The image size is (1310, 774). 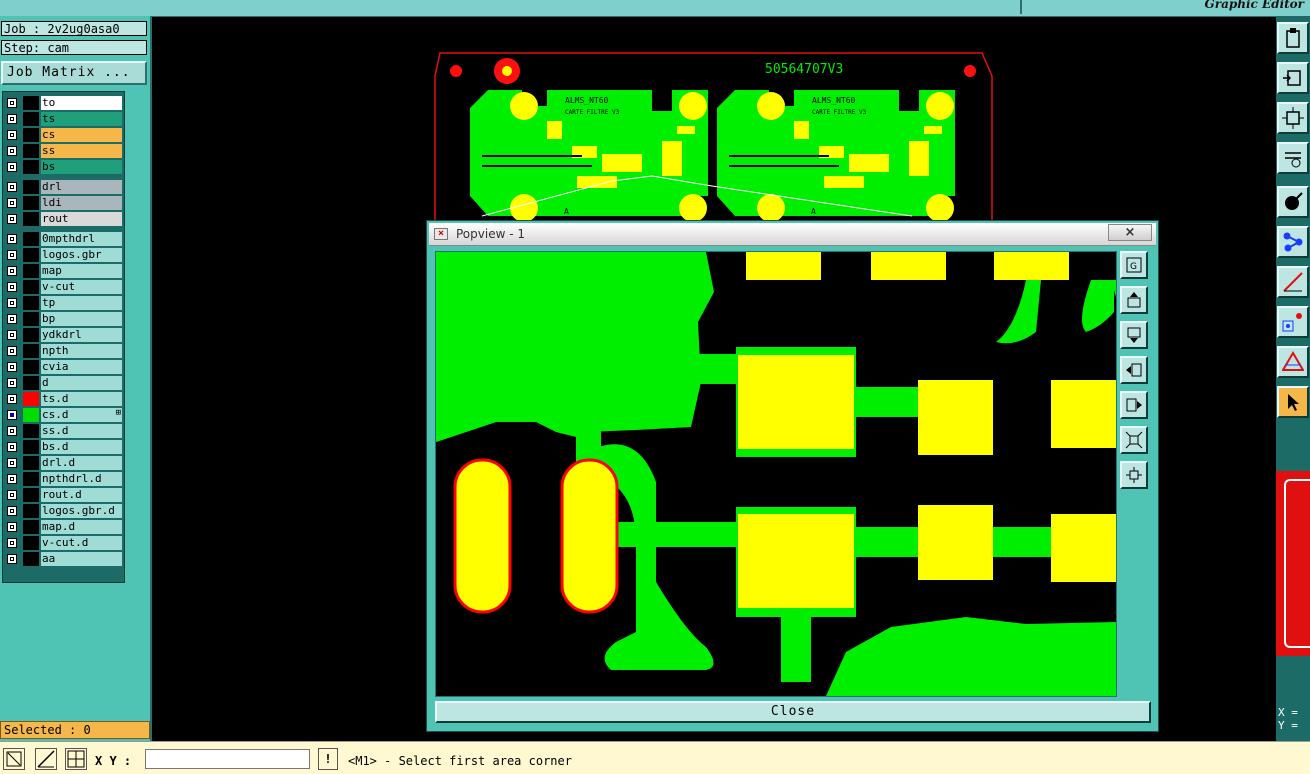 I want to click on layer-name: bs.d, so click(x=81, y=447).